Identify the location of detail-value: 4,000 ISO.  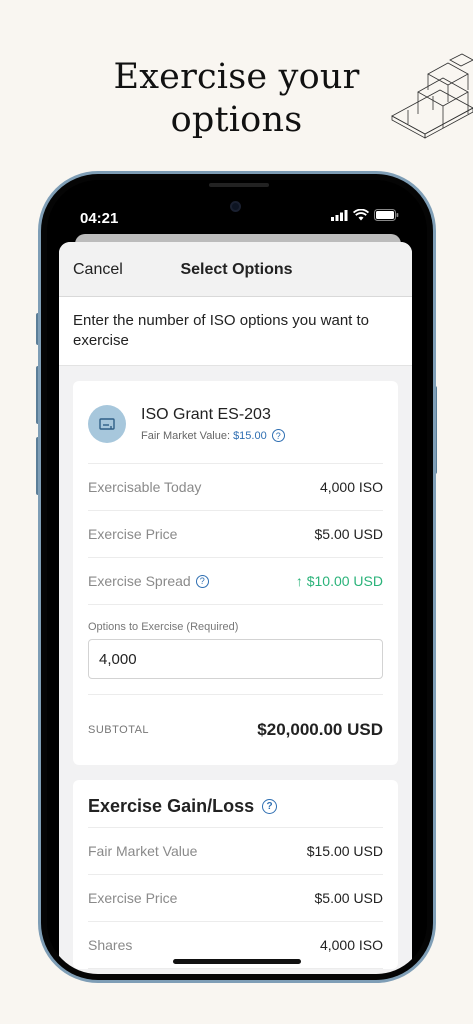
(351, 487).